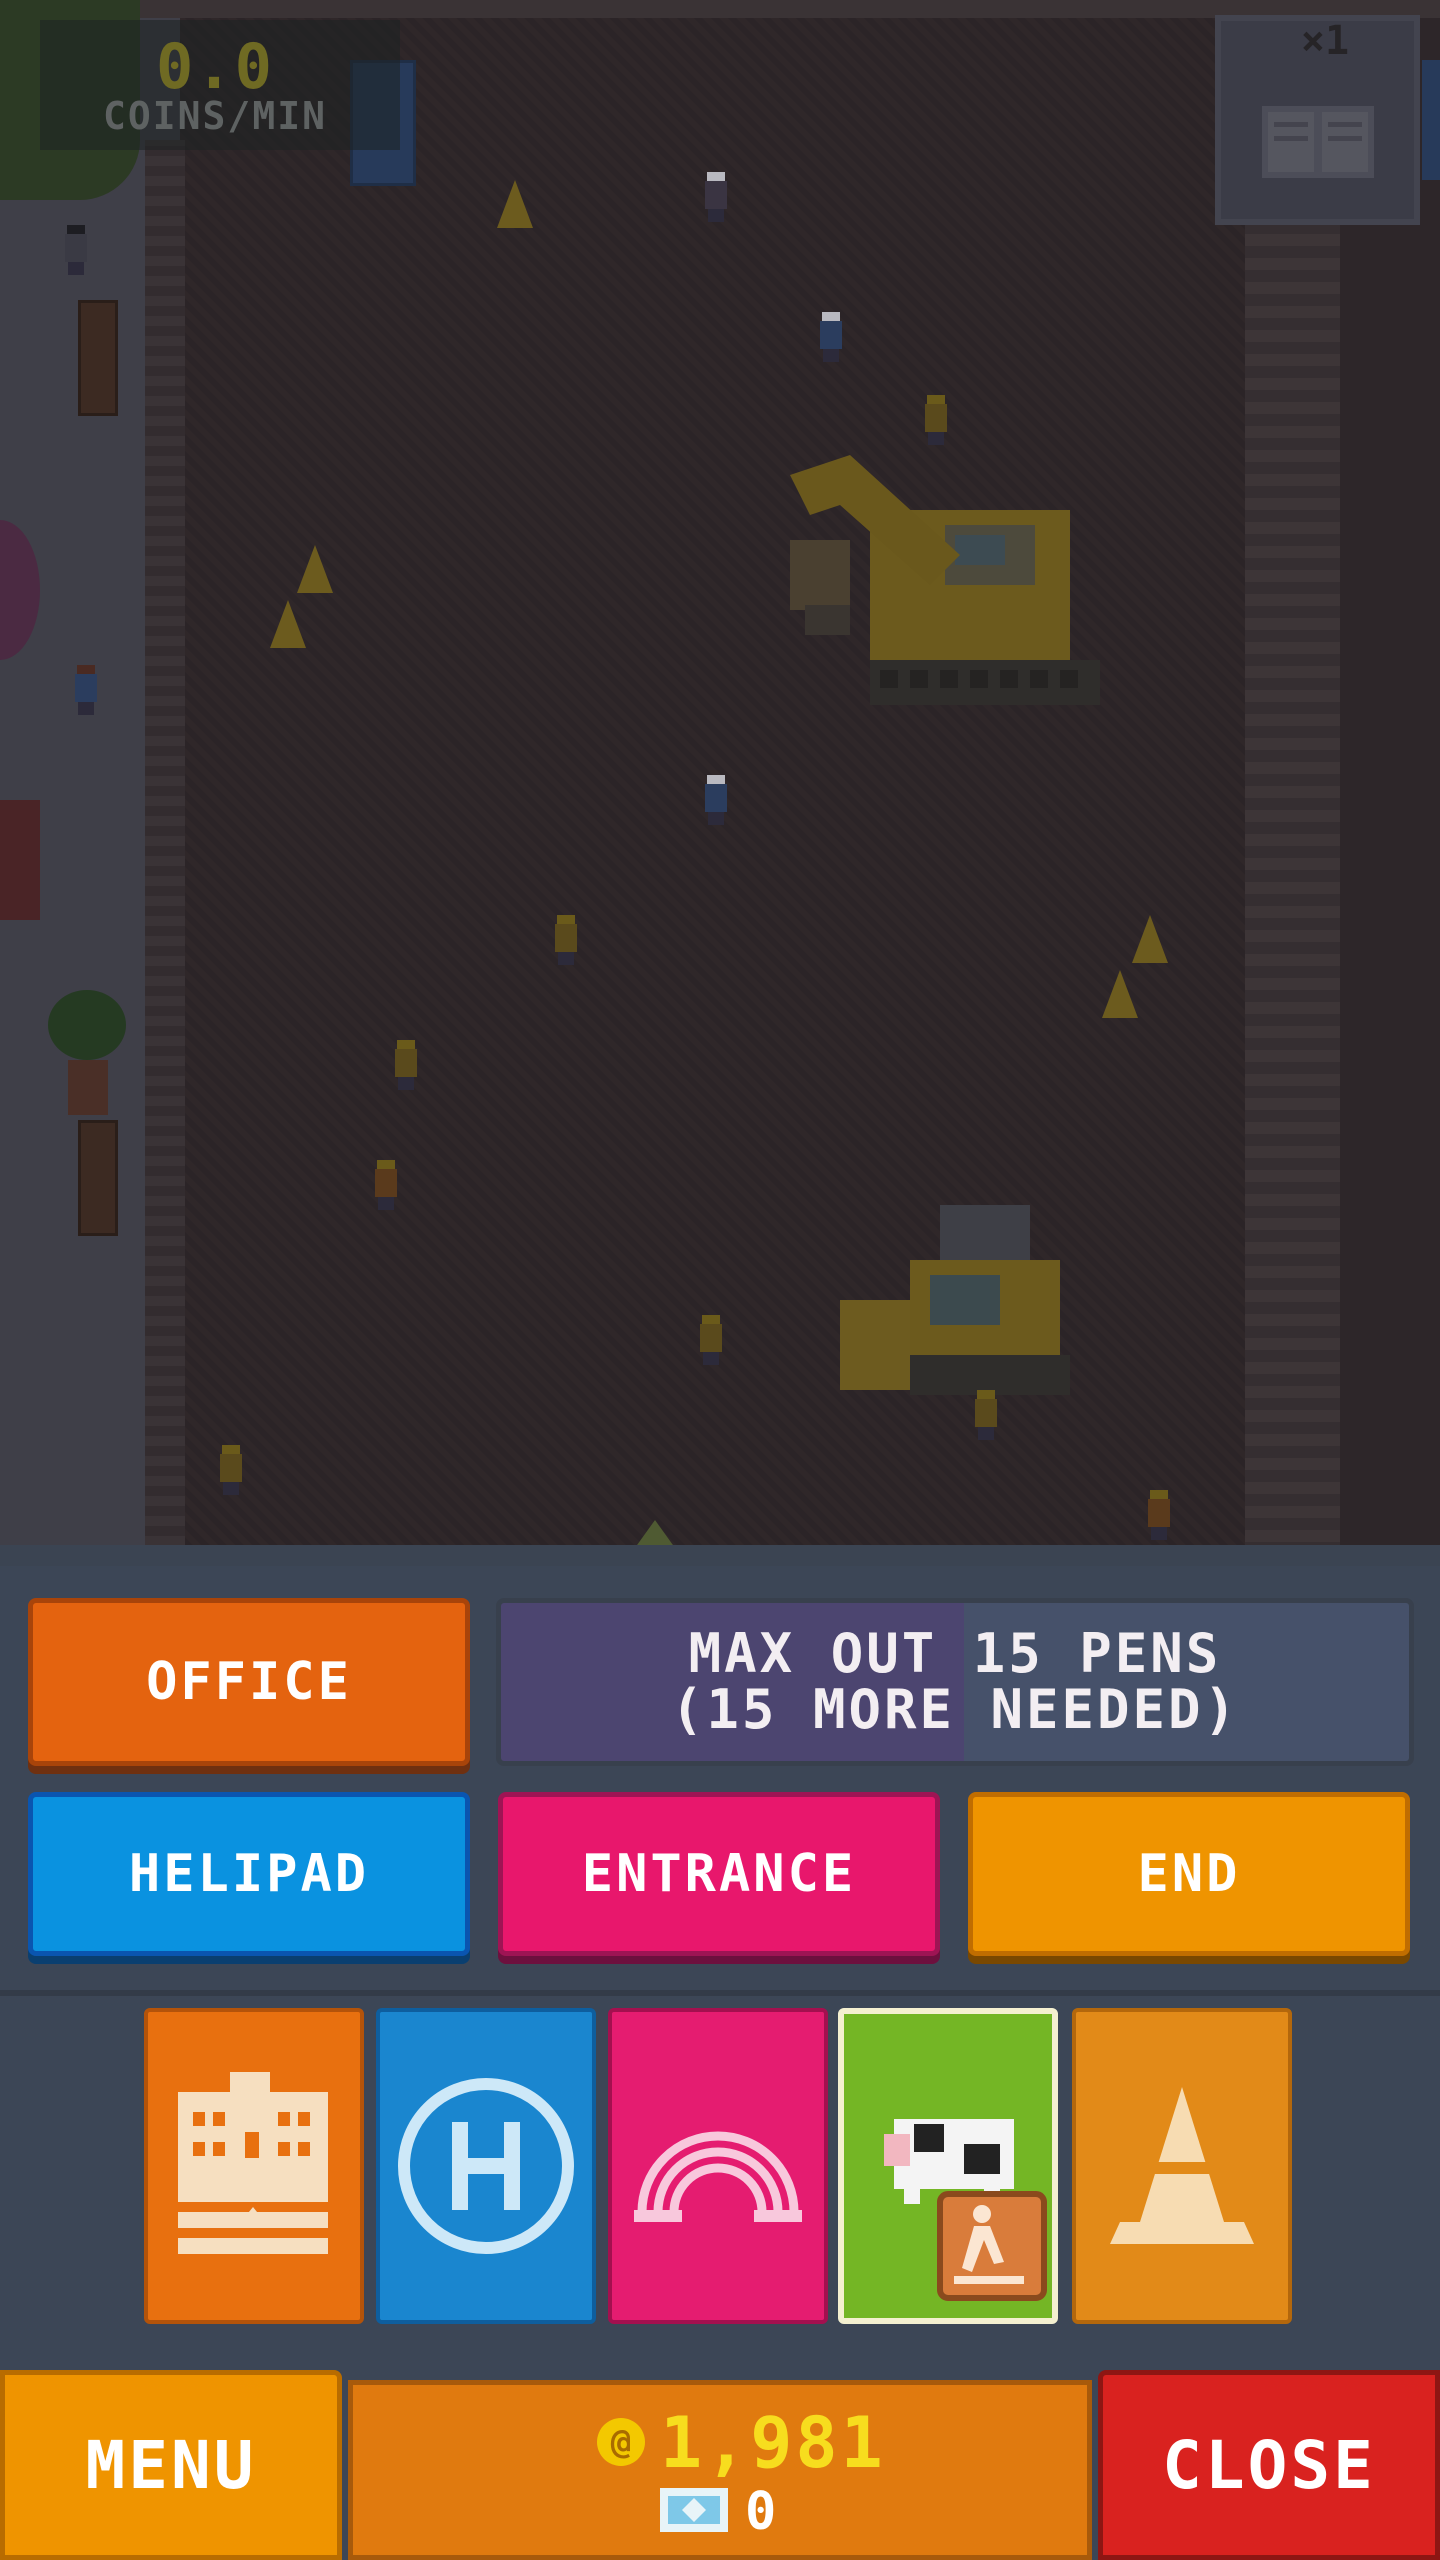  I want to click on coin-icon: @, so click(621, 2442).